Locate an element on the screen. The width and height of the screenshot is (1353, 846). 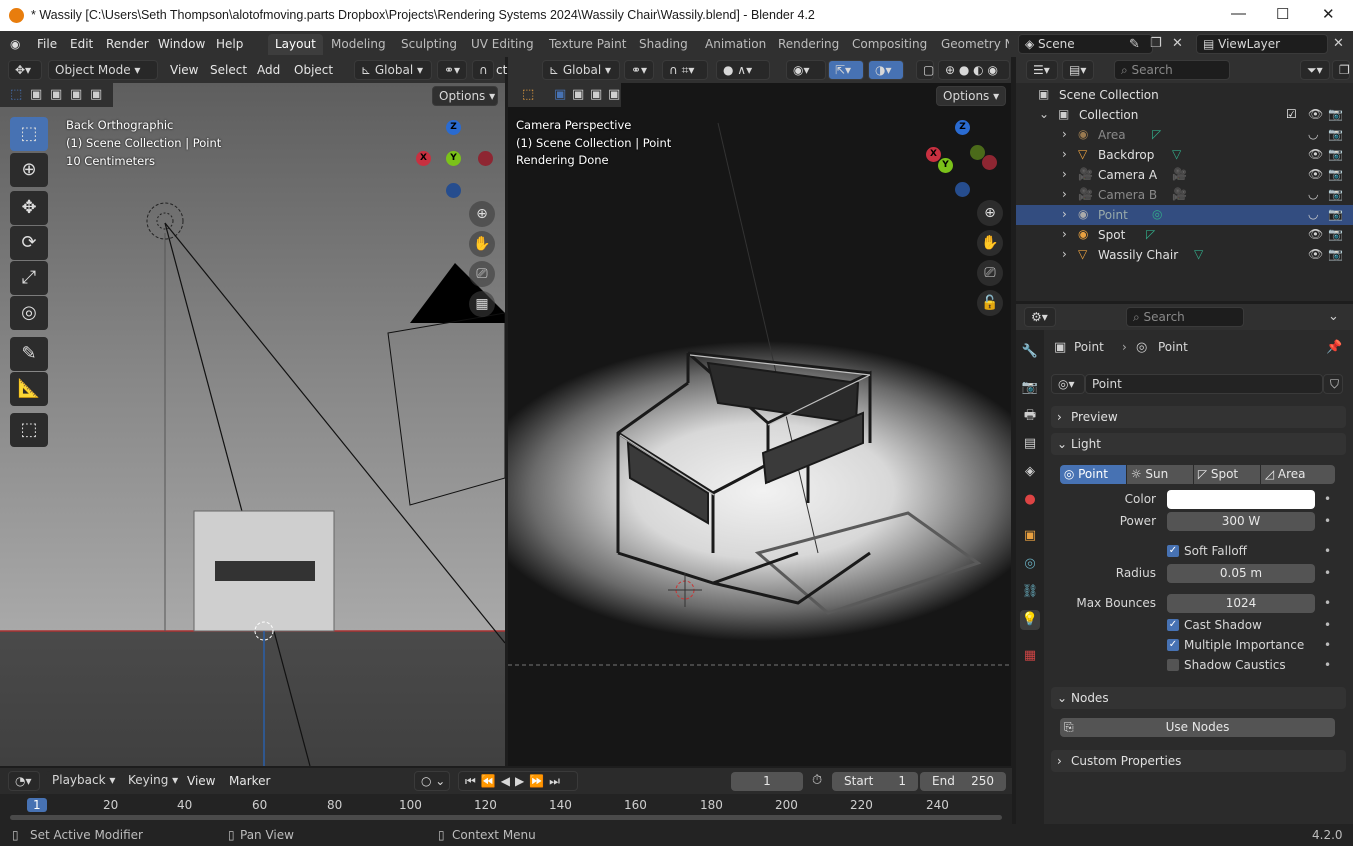
radius-field: 0.05 m is located at coordinates (1241, 573).